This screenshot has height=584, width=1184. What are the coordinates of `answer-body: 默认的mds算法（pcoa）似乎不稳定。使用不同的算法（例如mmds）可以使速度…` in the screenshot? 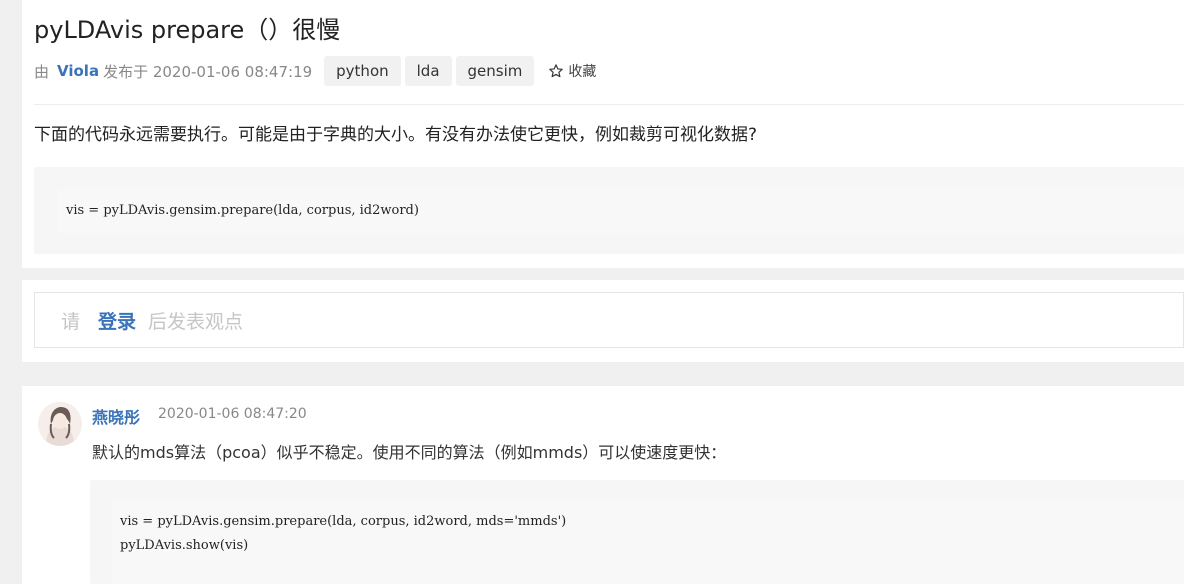 It's located at (409, 452).